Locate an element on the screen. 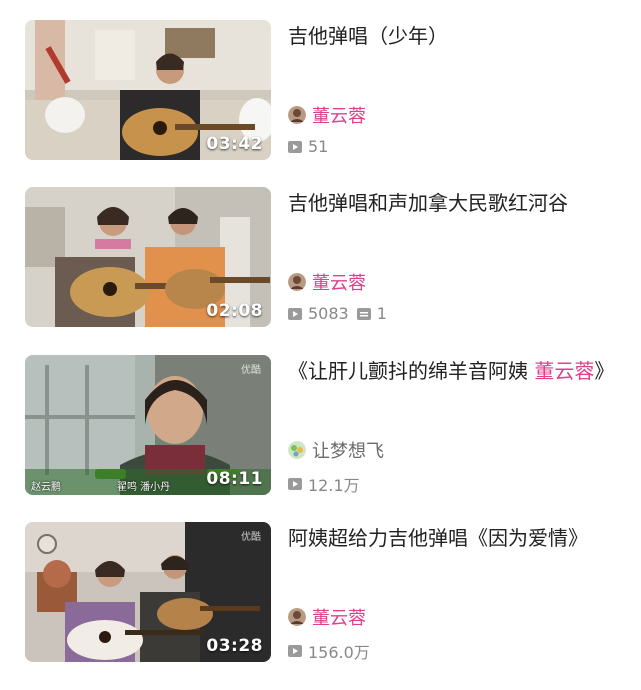 The width and height of the screenshot is (641, 690). video-stats: 12.1万 is located at coordinates (328, 484).